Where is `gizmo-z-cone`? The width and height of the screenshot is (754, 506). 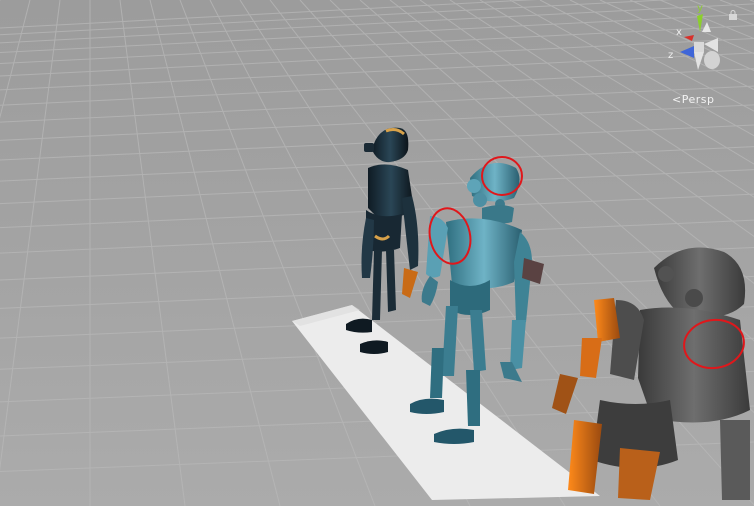
gizmo-z-cone is located at coordinates (687, 52).